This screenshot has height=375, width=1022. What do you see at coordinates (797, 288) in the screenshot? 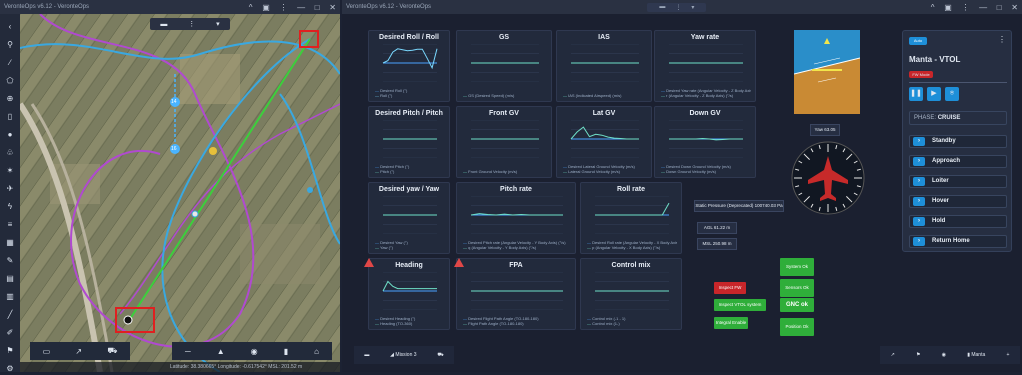
I see `sensors-ok-button: Sensors Ok` at bounding box center [797, 288].